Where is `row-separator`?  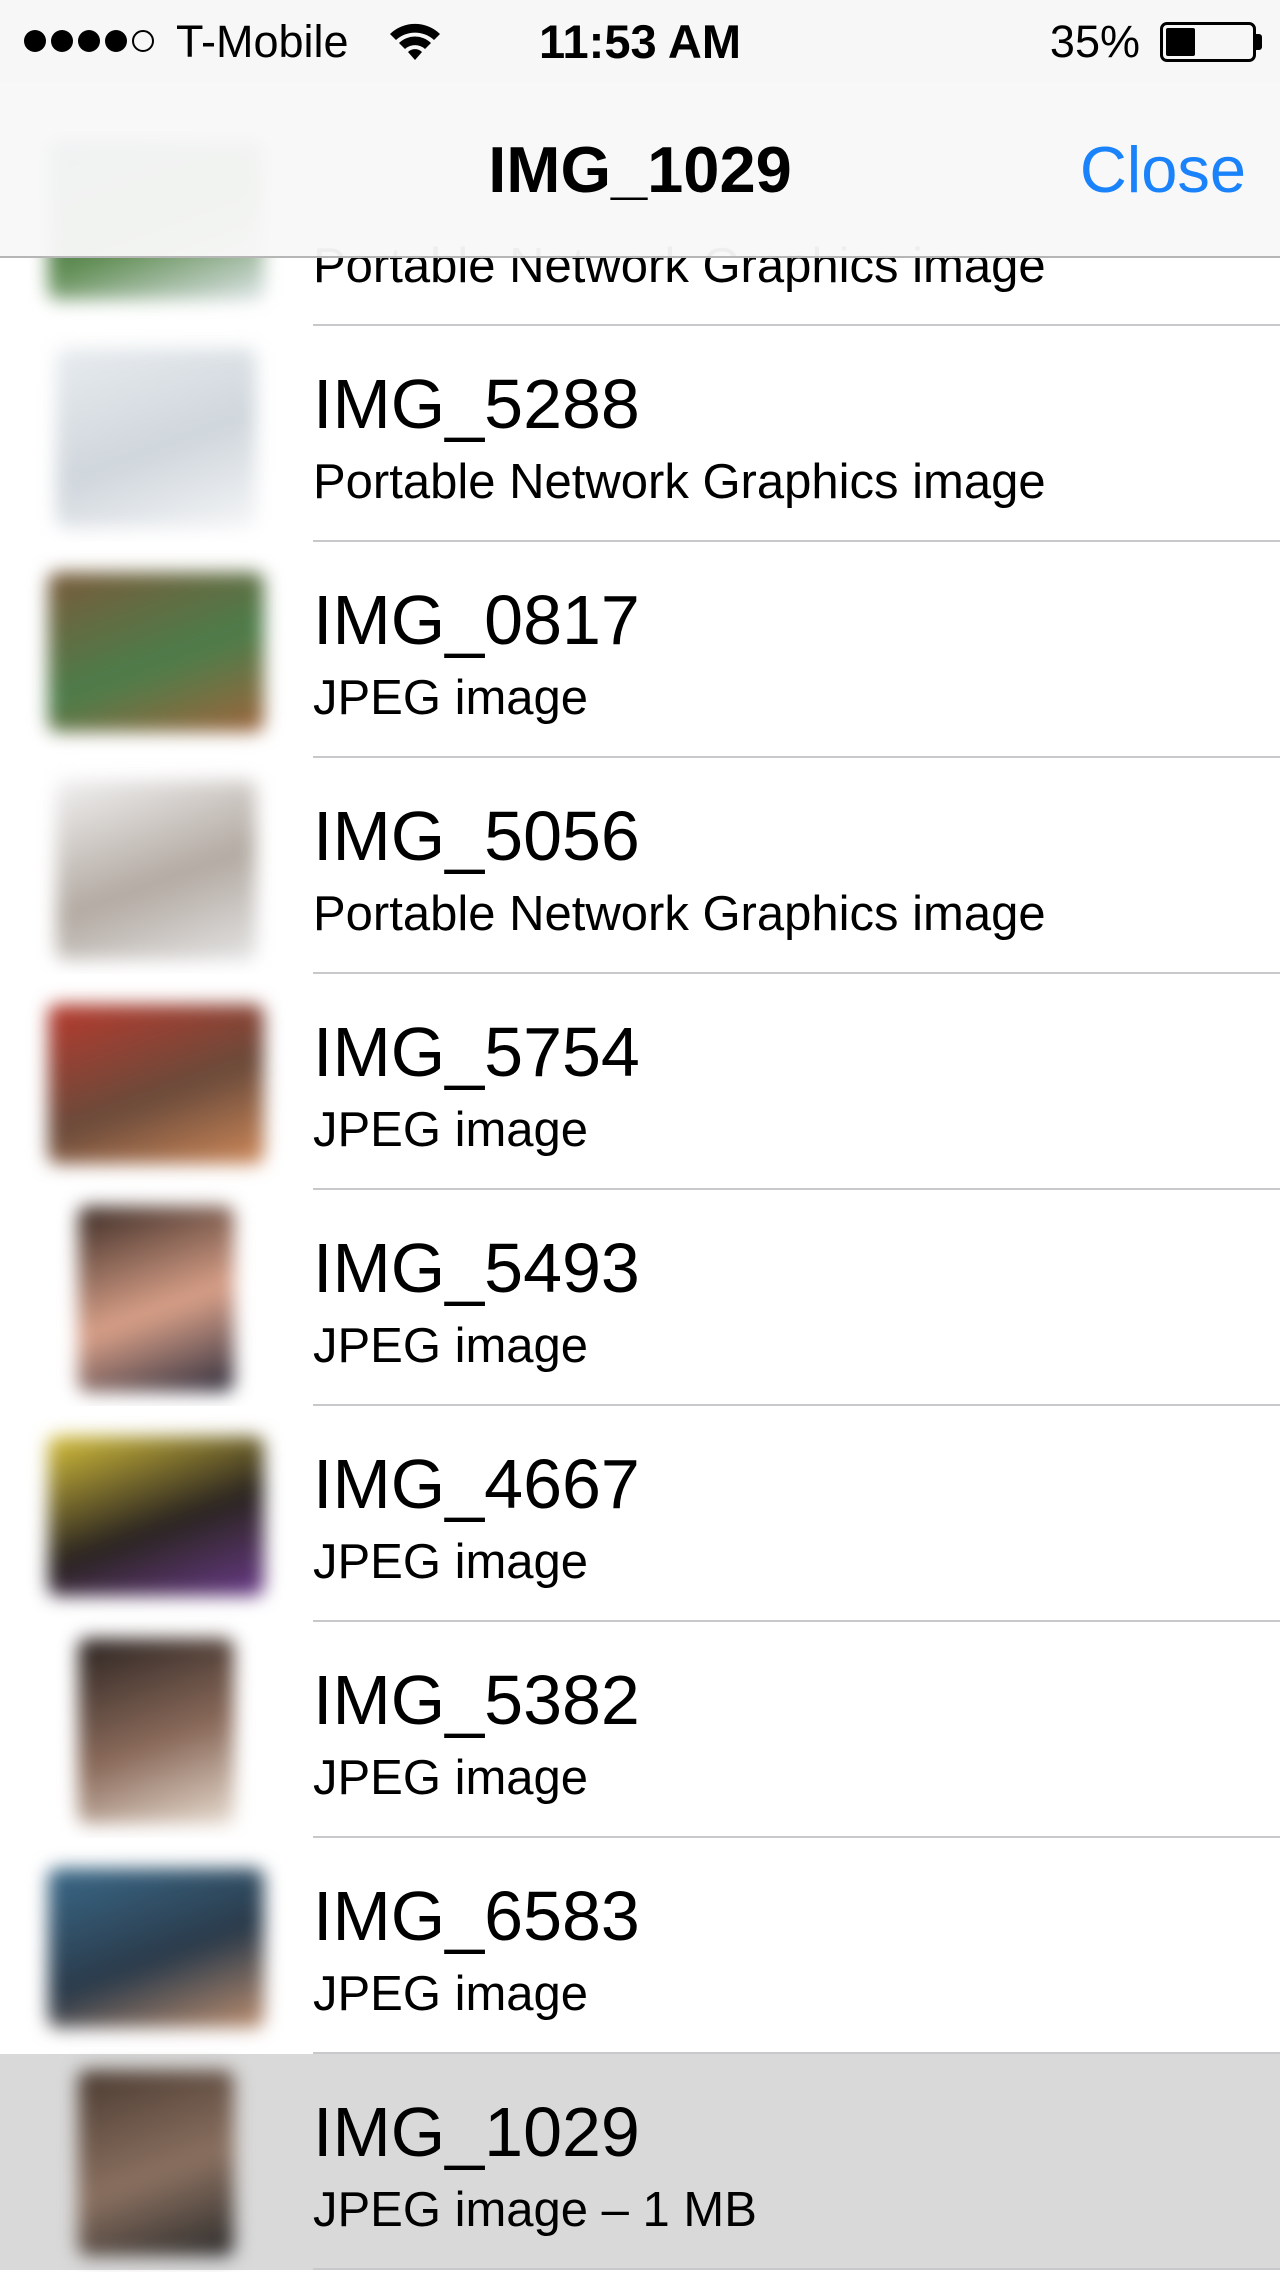
row-separator is located at coordinates (796, 2269).